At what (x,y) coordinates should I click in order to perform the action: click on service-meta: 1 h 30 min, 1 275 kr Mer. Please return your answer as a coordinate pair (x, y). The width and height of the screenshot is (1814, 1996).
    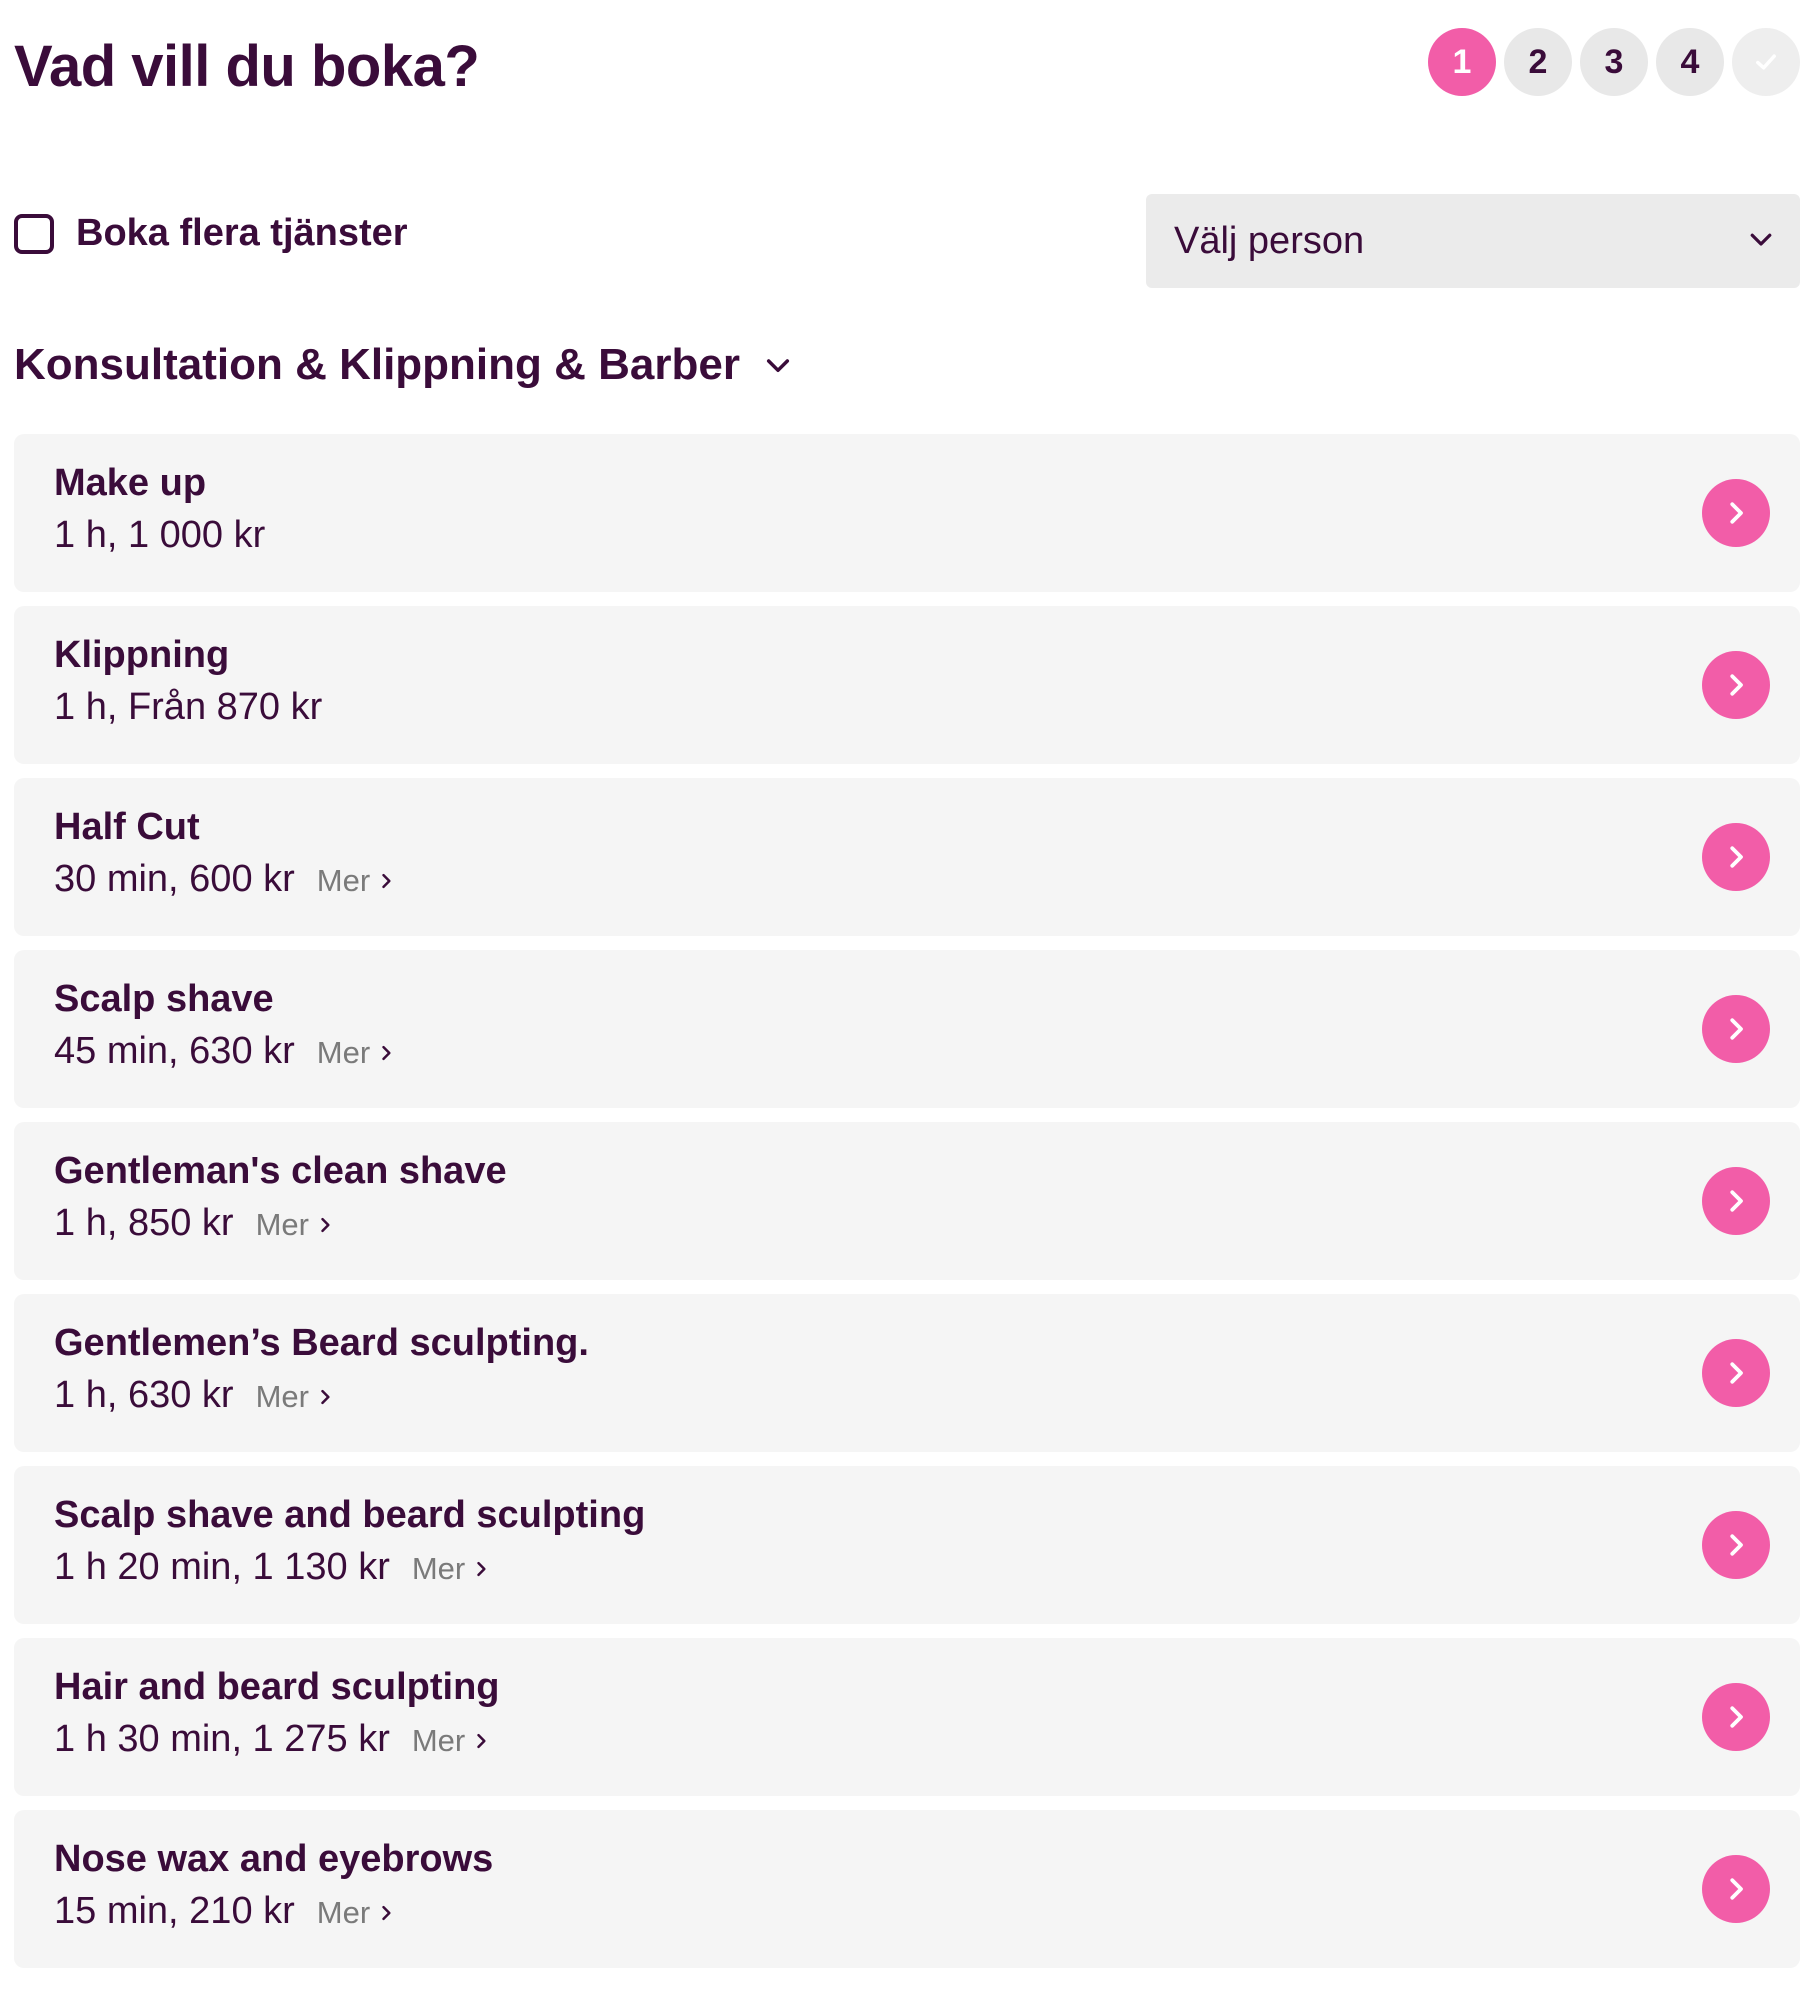
    Looking at the image, I should click on (272, 1739).